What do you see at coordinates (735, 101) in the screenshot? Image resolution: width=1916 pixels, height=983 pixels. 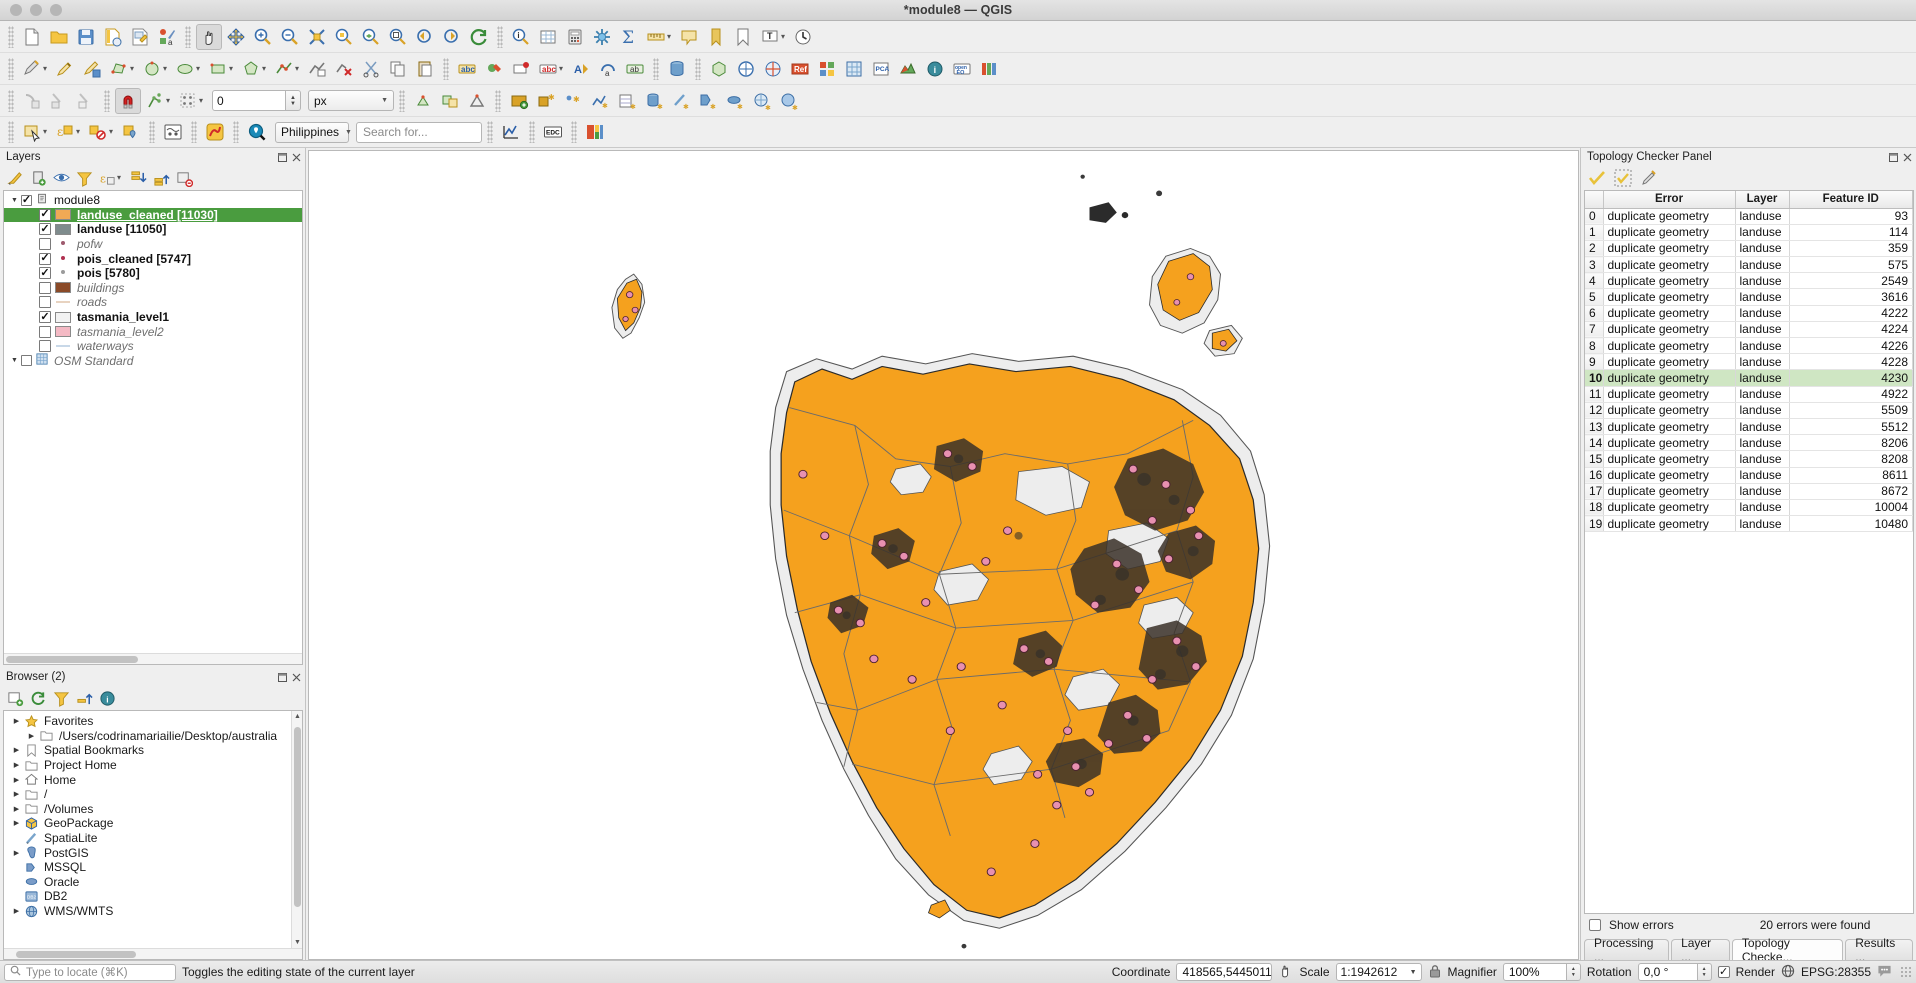 I see `add-oracle-layer-icon: ✱` at bounding box center [735, 101].